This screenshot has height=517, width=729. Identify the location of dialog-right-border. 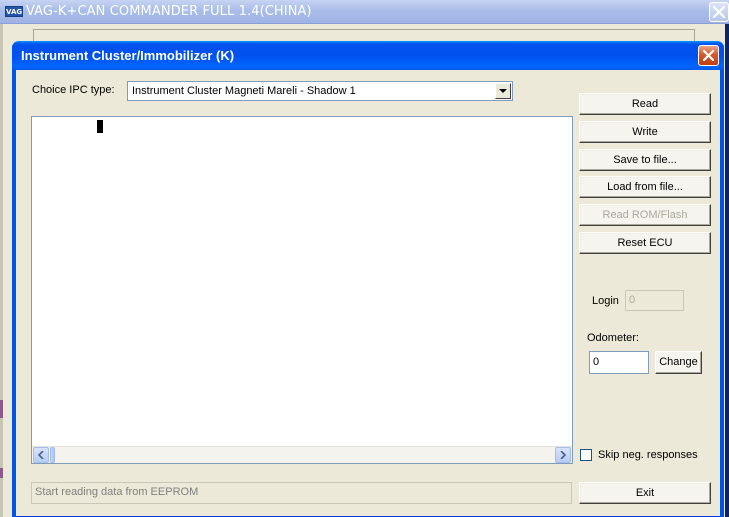
(722, 293).